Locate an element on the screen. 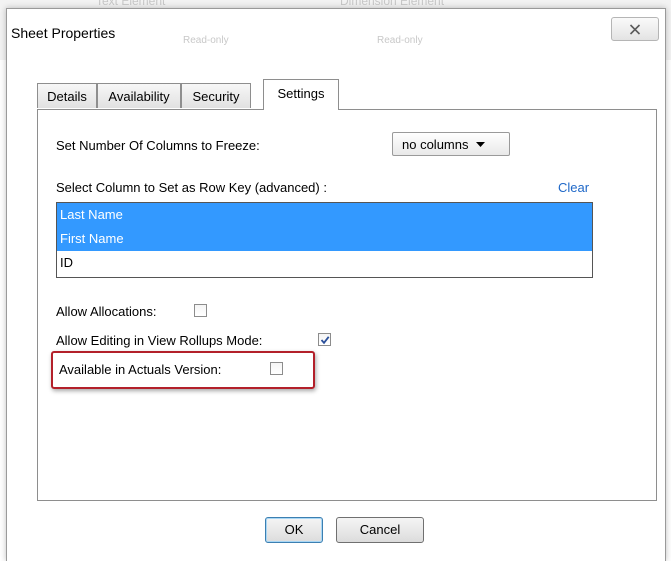 This screenshot has width=671, height=561. freeze-columns-label: Set Number Of Columns to Freeze: is located at coordinates (158, 145).